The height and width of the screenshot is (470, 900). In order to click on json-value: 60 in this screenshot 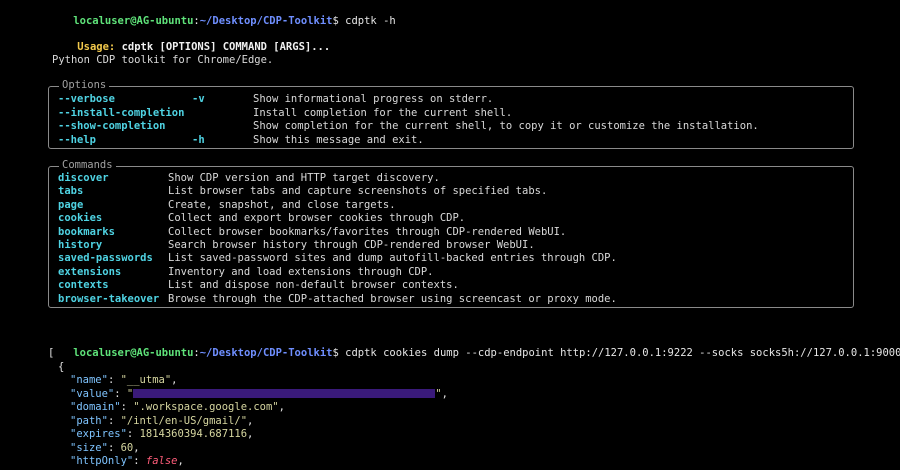, I will do `click(127, 447)`.